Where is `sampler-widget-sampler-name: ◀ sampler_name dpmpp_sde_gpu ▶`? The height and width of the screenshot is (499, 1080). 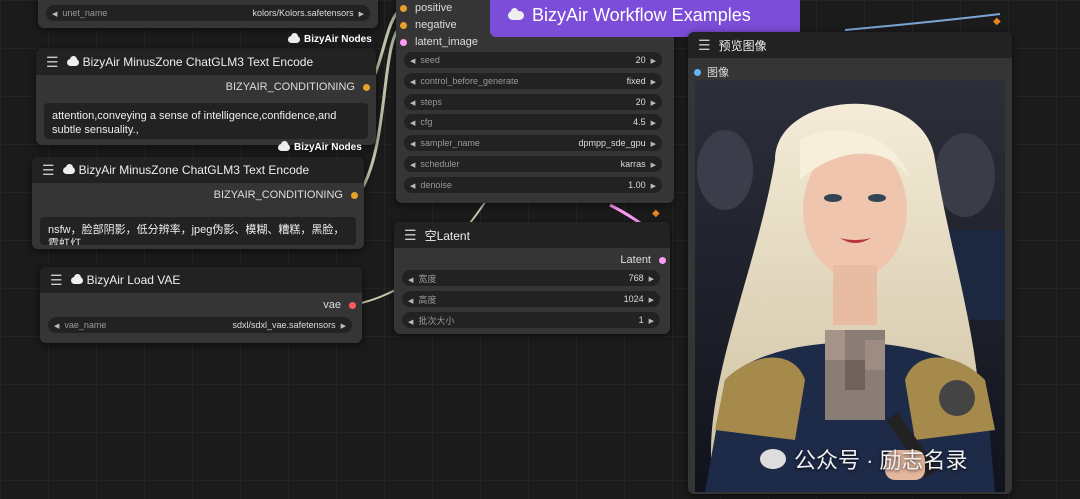 sampler-widget-sampler-name: ◀ sampler_name dpmpp_sde_gpu ▶ is located at coordinates (533, 143).